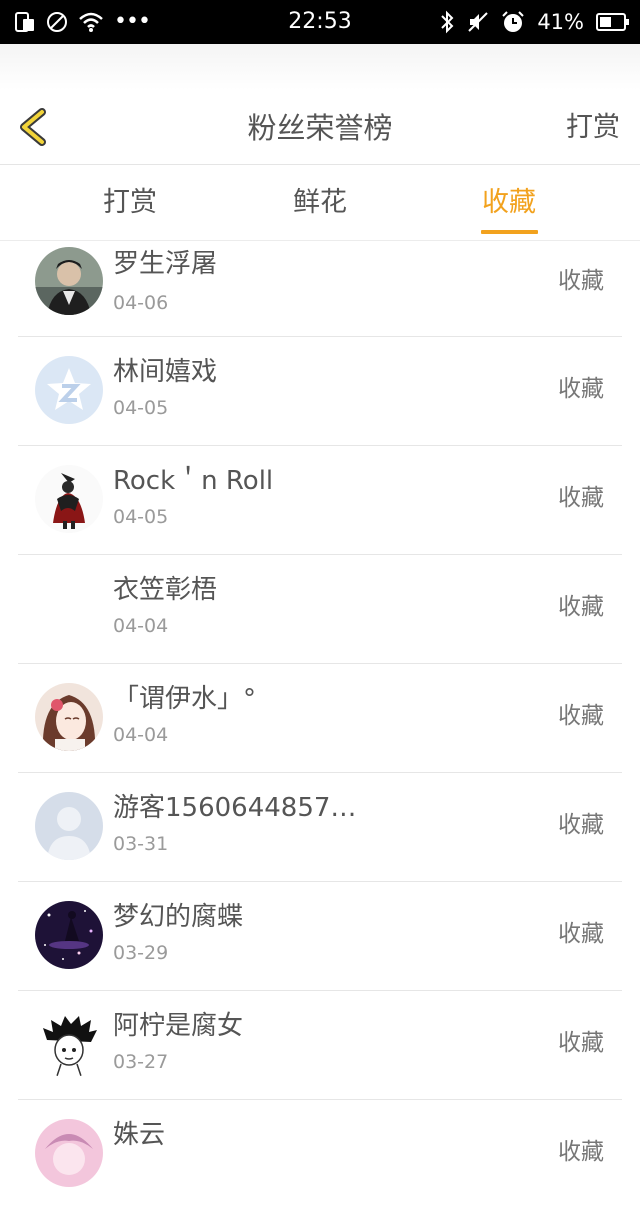 This screenshot has width=640, height=1208. I want to click on mute-icon, so click(478, 22).